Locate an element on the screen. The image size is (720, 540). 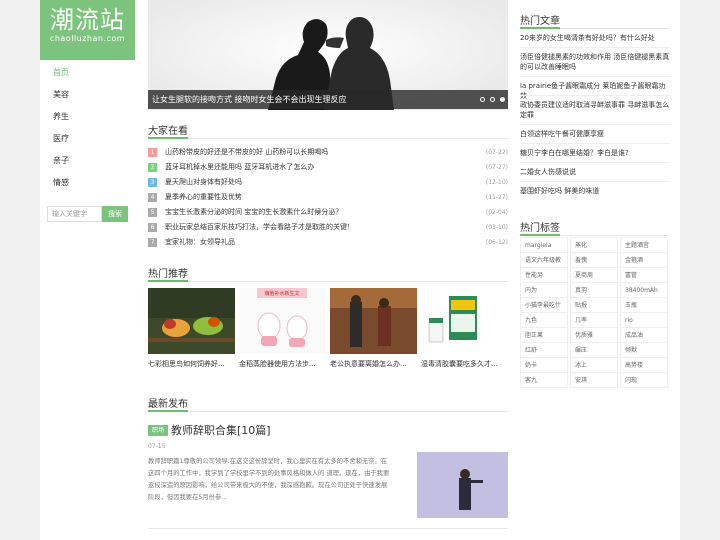
rank-number: 2 is located at coordinates (152, 167).